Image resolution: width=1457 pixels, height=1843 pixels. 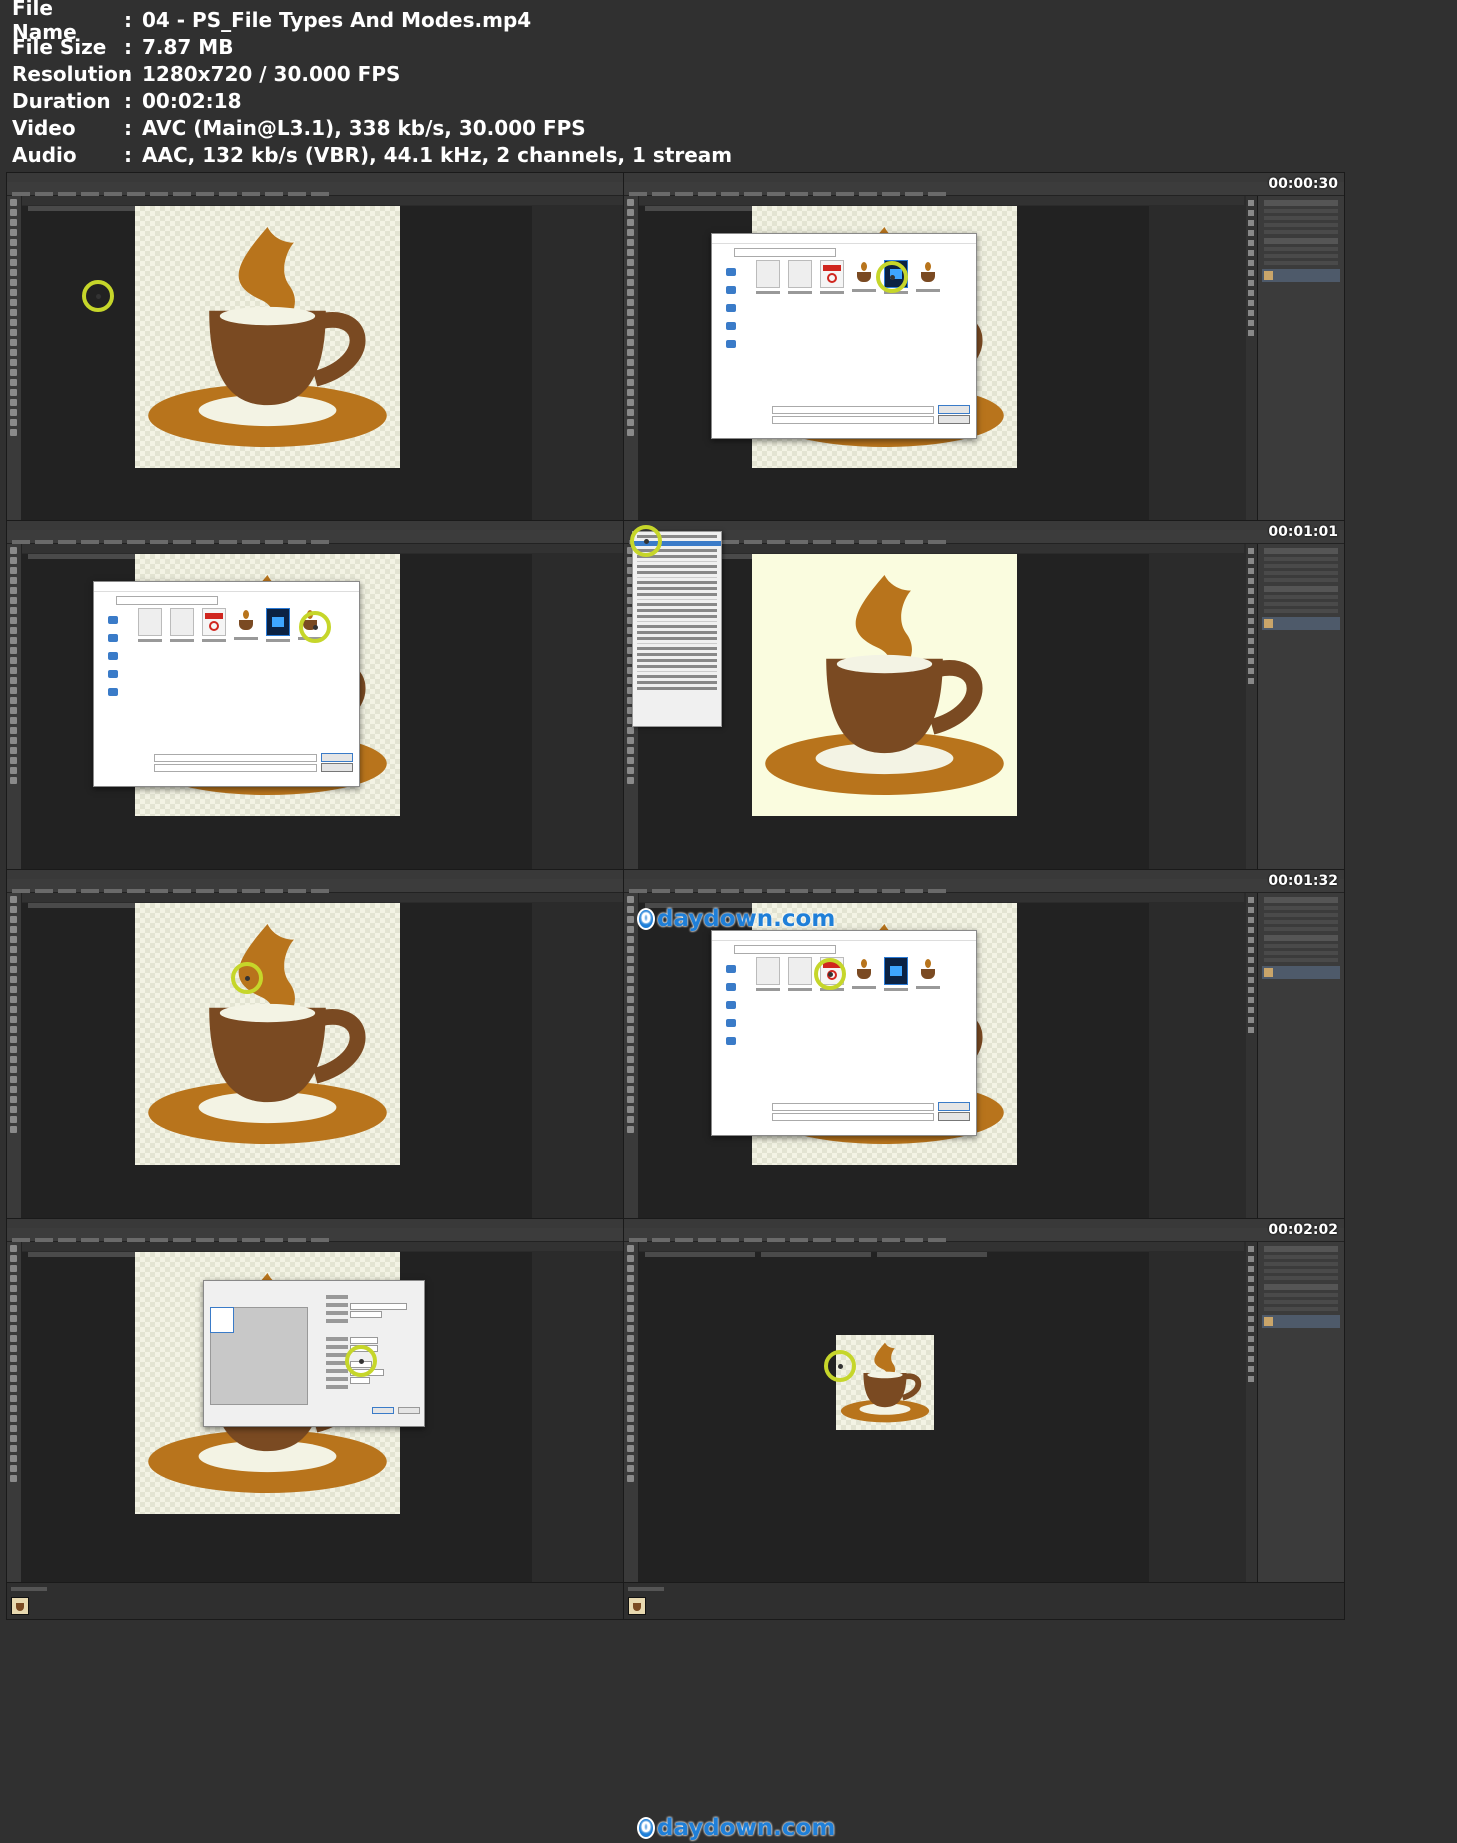 I want to click on crop-to-dropdown, so click(x=366, y=1314).